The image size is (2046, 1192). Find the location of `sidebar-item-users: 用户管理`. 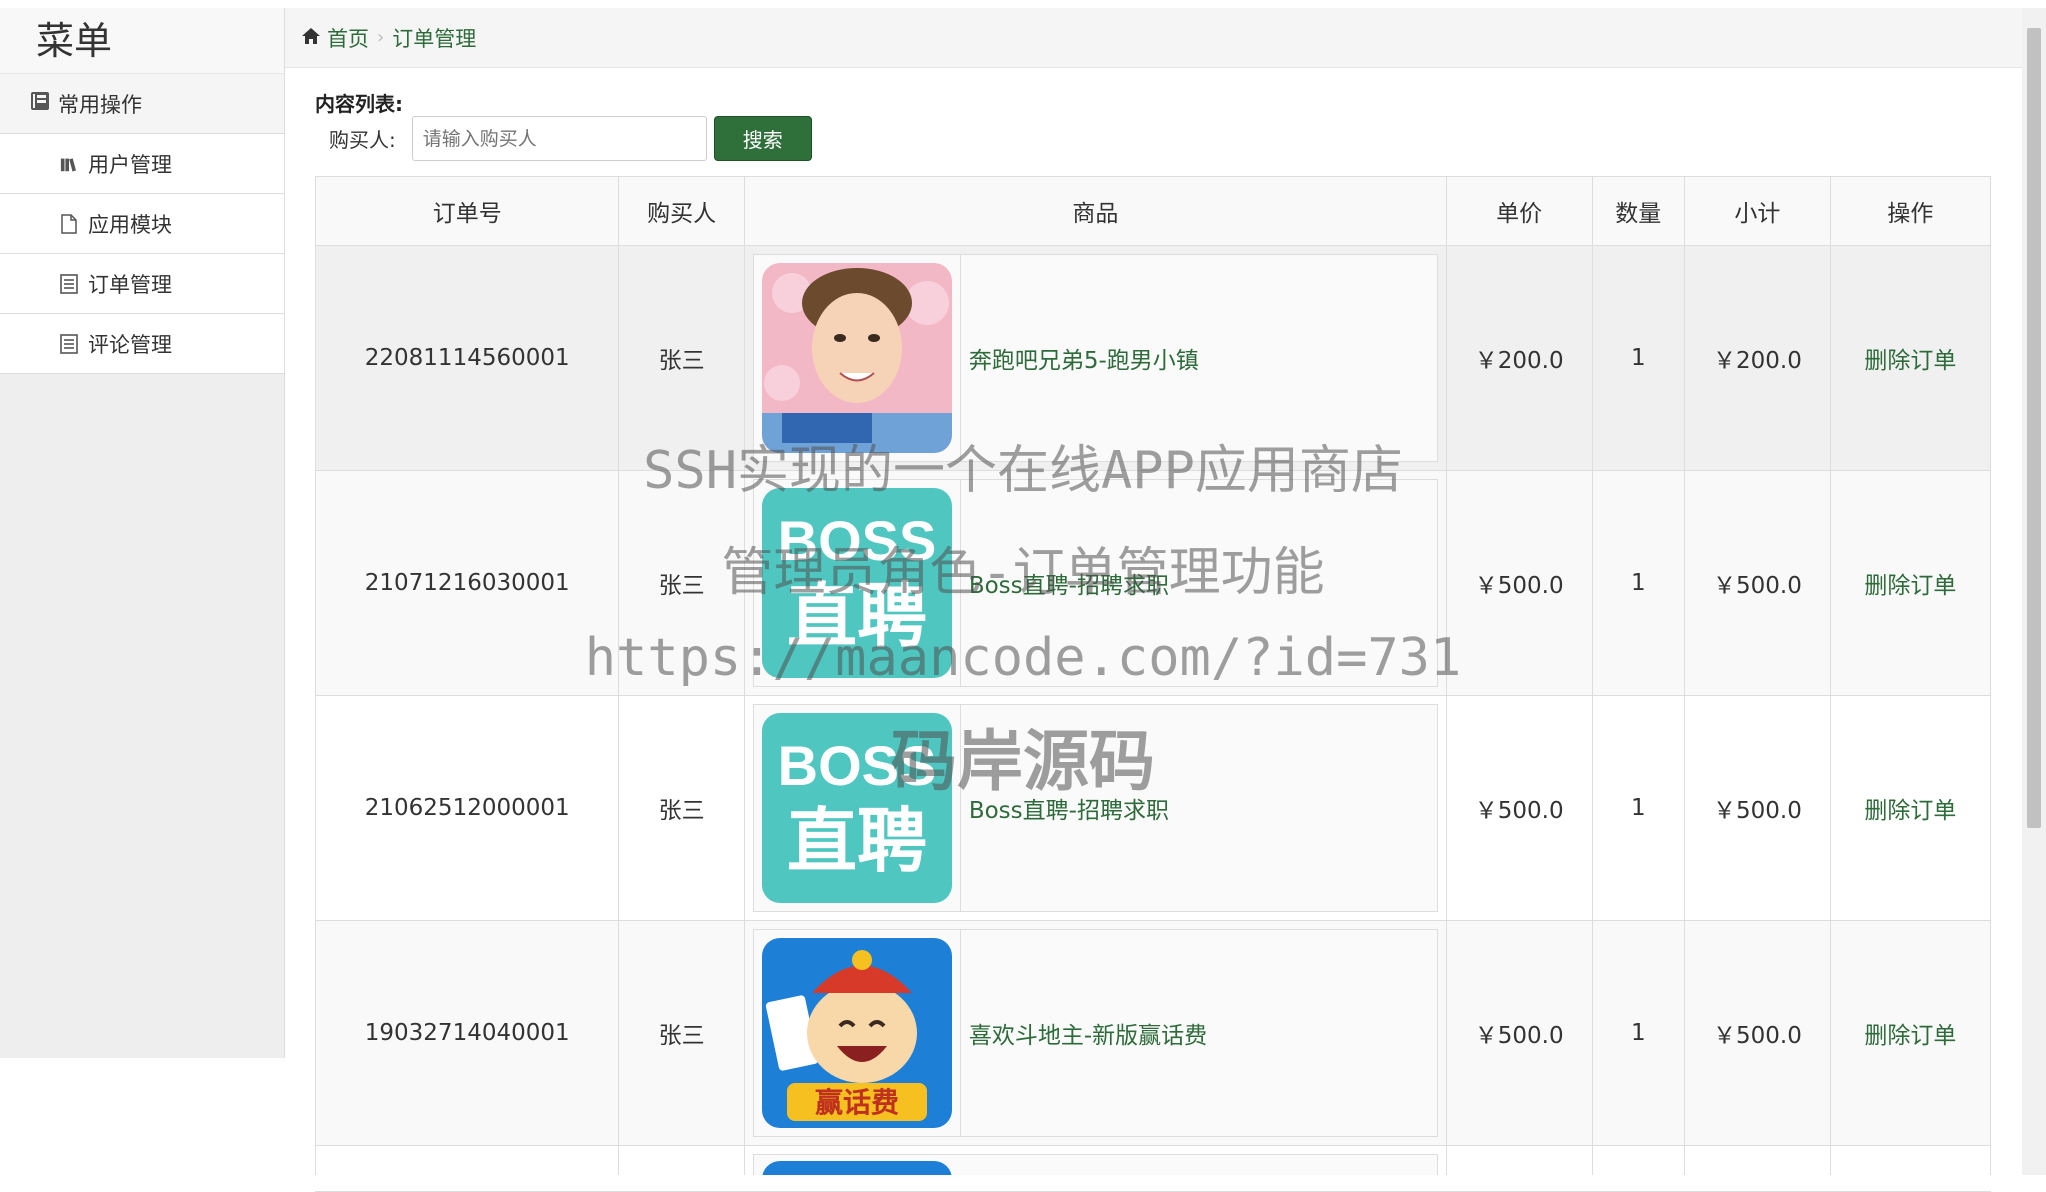

sidebar-item-users: 用户管理 is located at coordinates (142, 164).